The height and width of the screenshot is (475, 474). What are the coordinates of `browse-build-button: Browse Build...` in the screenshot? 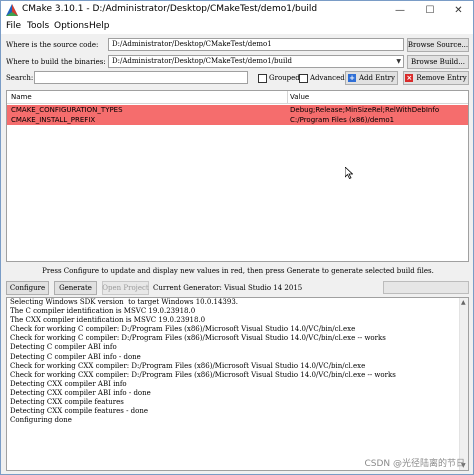 It's located at (438, 62).